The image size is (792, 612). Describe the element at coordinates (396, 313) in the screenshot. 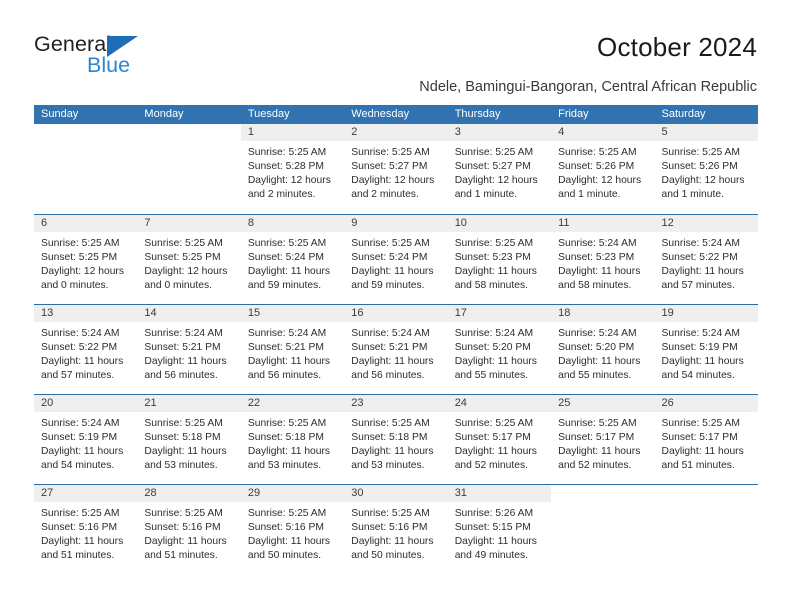

I see `day-number: 16` at that location.